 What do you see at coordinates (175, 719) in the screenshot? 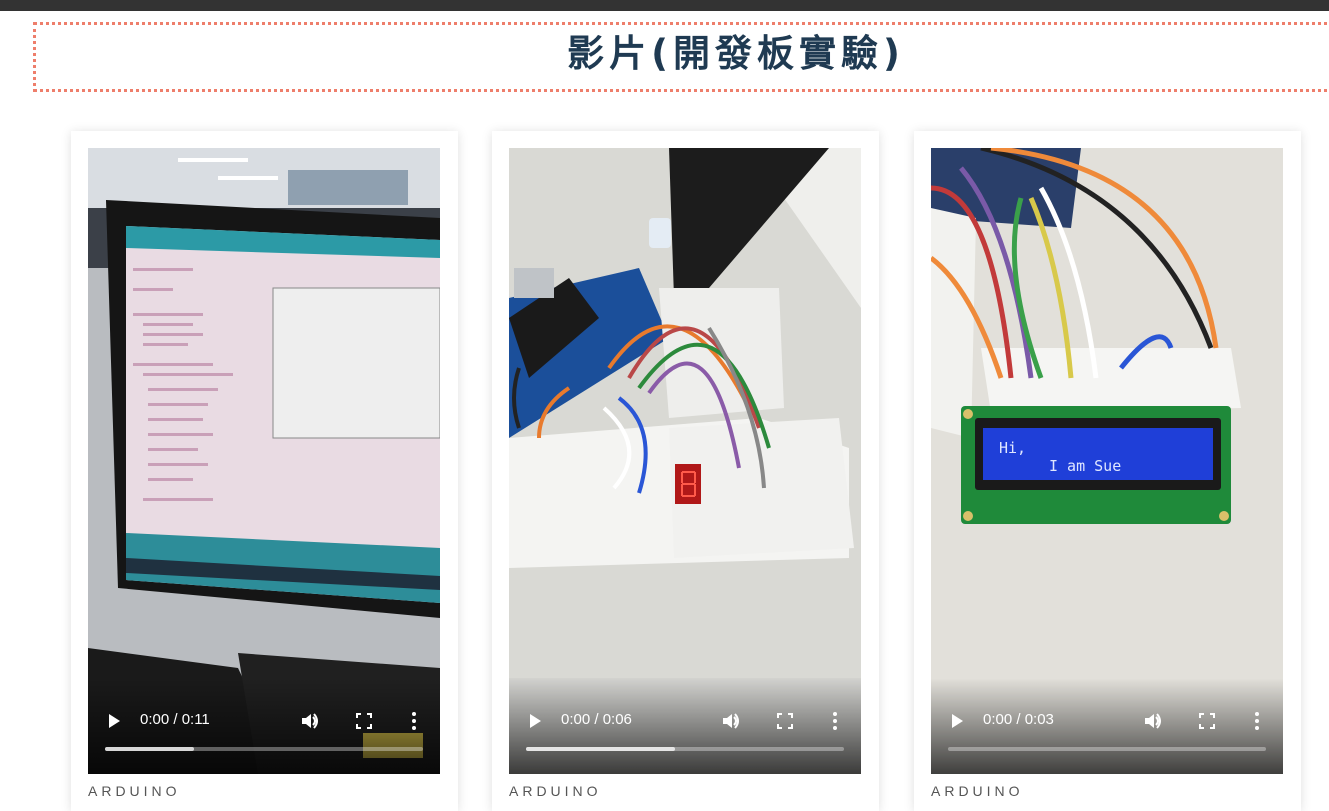
I see `time-display: 0:00 / 0:11` at bounding box center [175, 719].